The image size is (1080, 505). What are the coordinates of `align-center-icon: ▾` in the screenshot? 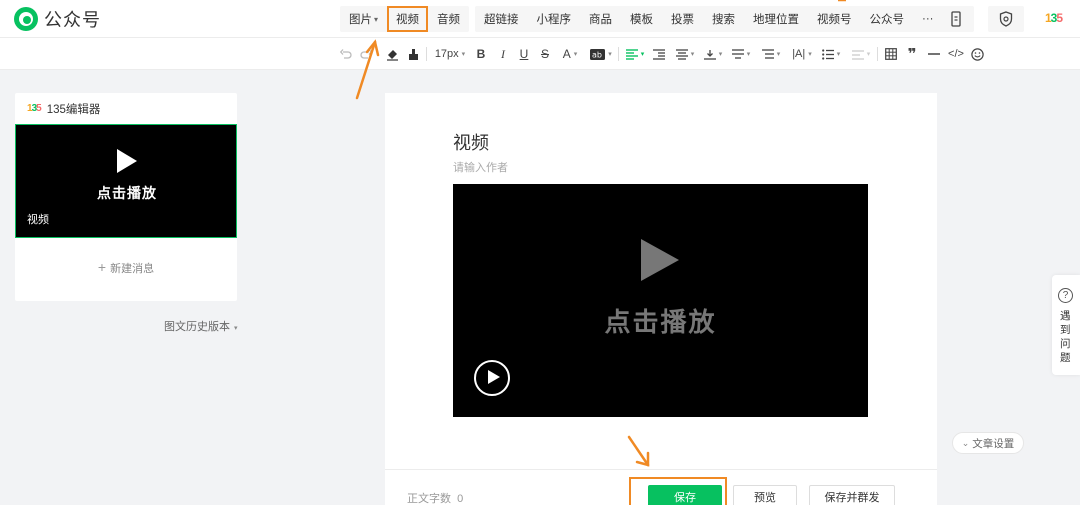 It's located at (685, 54).